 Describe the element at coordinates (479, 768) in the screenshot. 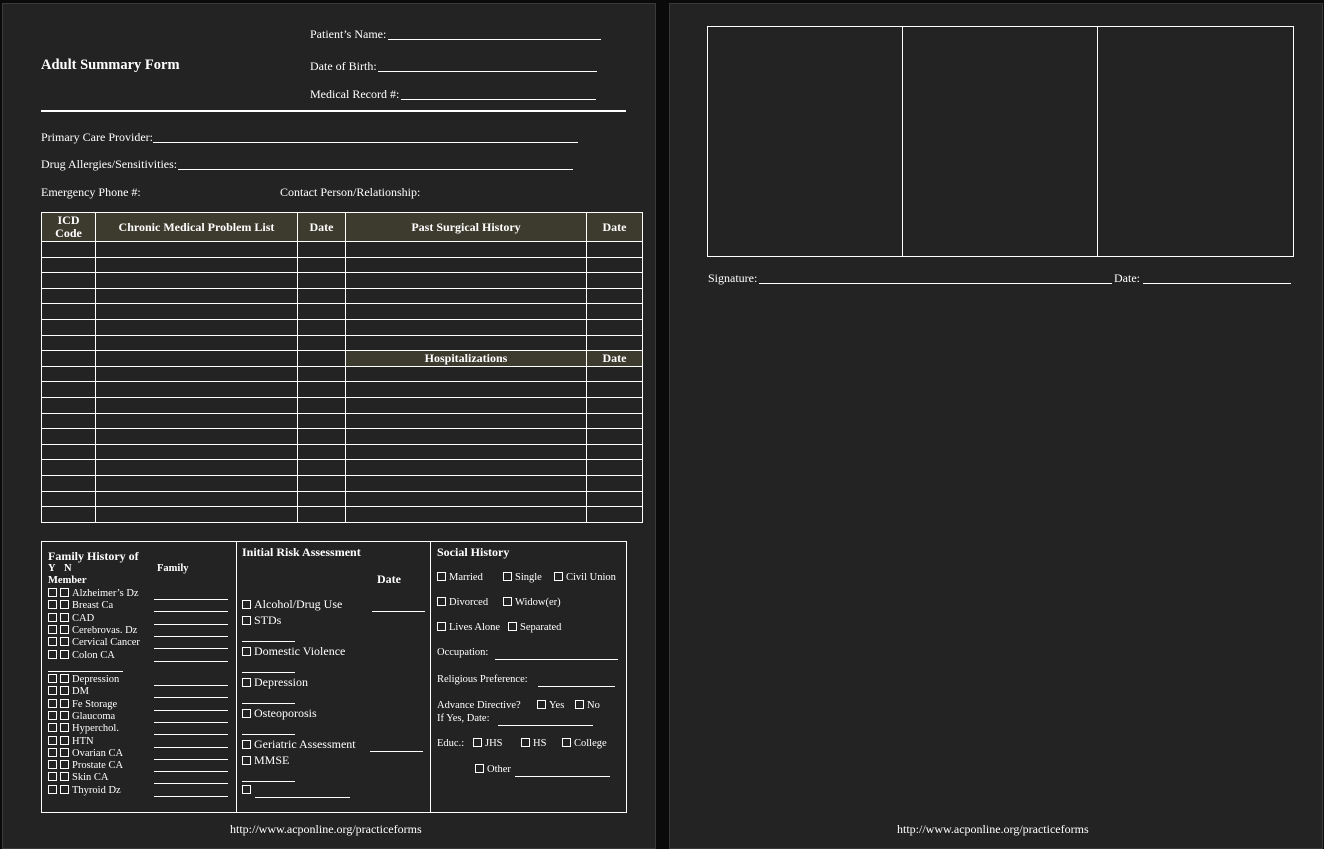

I see `other-checkbox` at that location.